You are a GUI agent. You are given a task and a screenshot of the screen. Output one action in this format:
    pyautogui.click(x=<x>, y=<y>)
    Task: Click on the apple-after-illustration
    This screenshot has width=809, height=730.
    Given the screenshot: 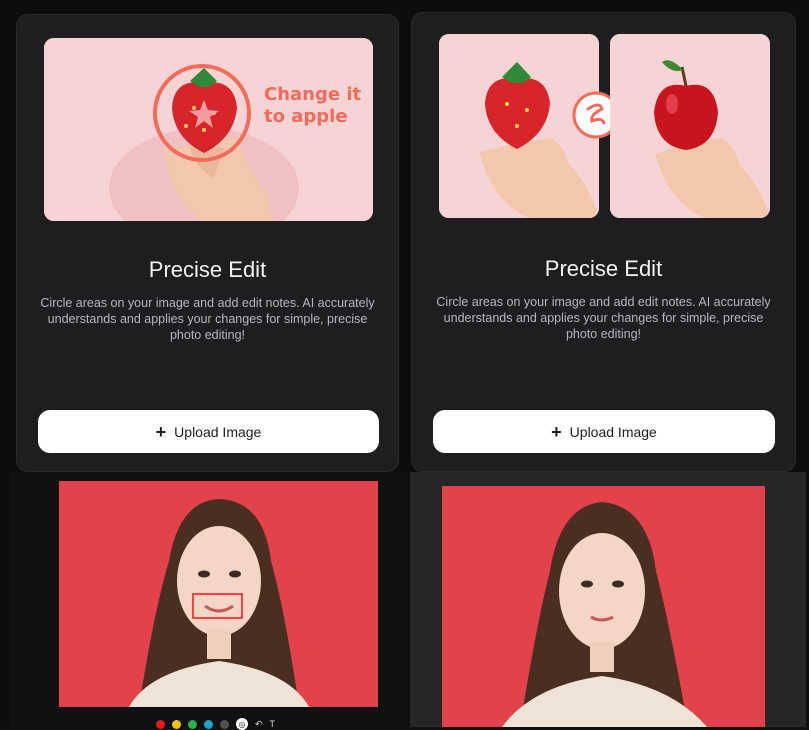 What is the action you would take?
    pyautogui.click(x=690, y=126)
    